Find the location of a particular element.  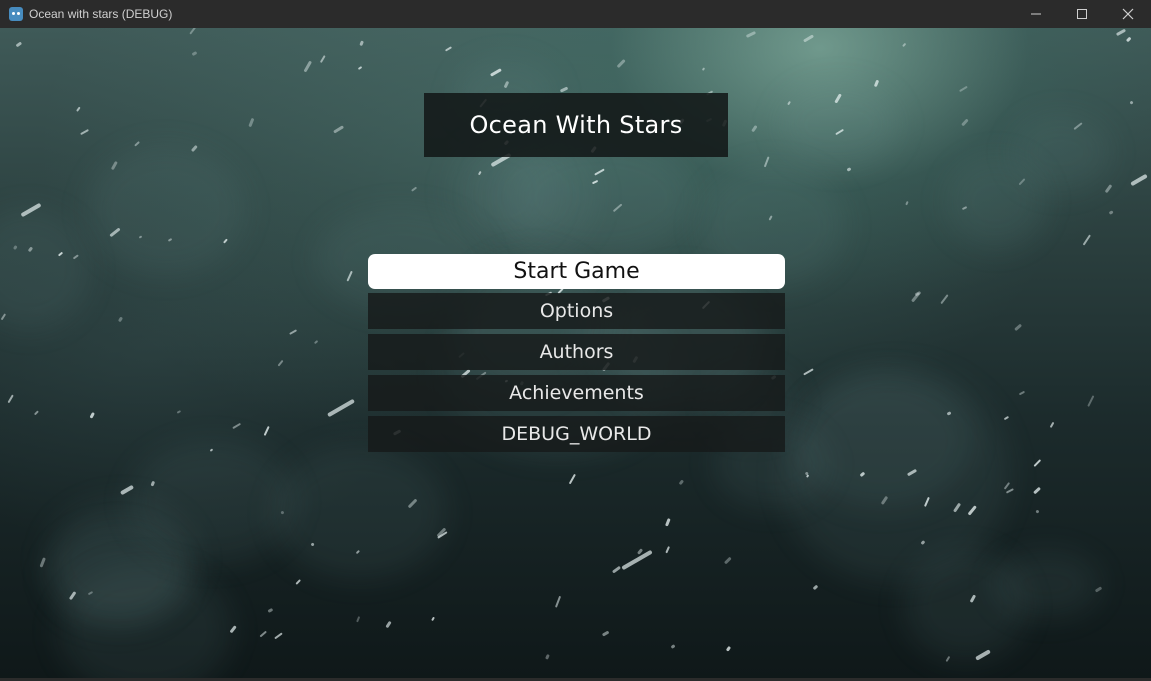

window-controls is located at coordinates (1082, 14).